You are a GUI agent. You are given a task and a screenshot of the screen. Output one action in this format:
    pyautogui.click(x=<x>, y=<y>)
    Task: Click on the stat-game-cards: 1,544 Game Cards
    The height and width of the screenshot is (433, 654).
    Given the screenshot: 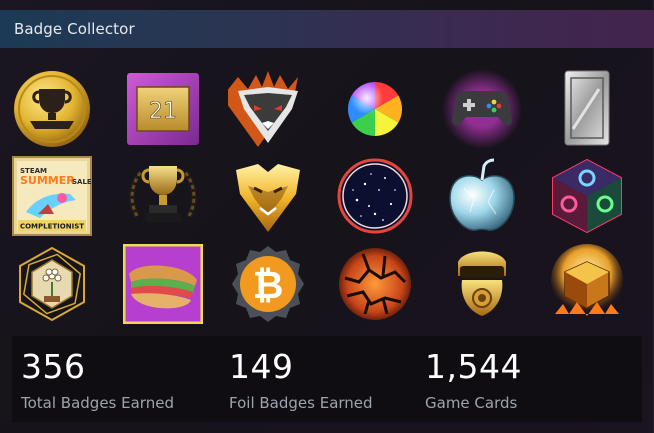 What is the action you would take?
    pyautogui.click(x=473, y=380)
    